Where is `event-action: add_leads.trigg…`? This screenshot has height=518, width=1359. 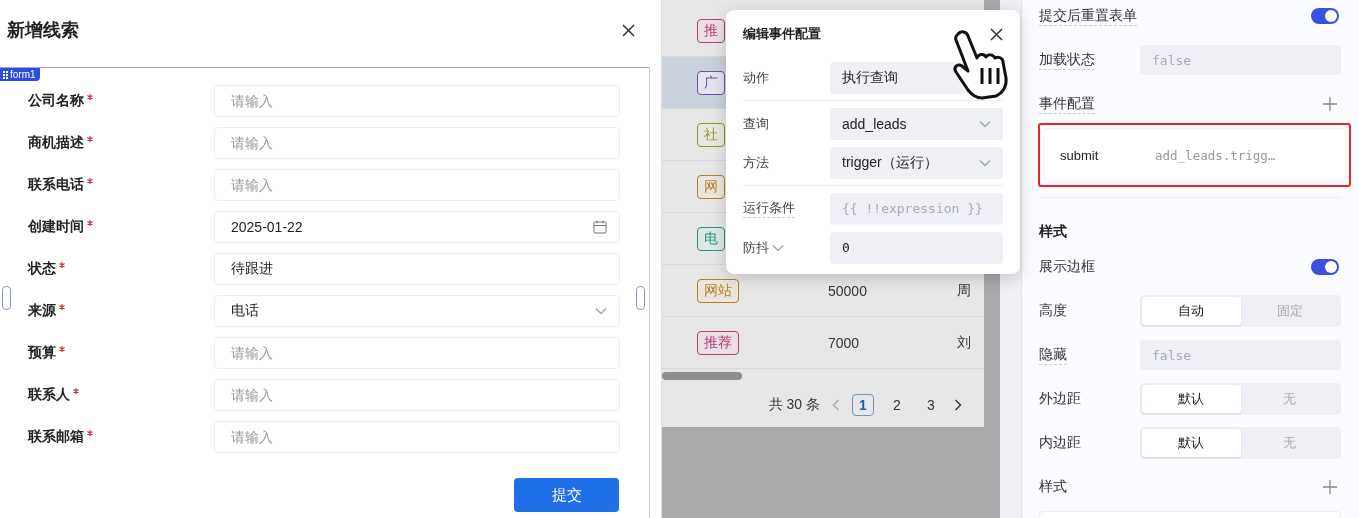
event-action: add_leads.trigg… is located at coordinates (1216, 155).